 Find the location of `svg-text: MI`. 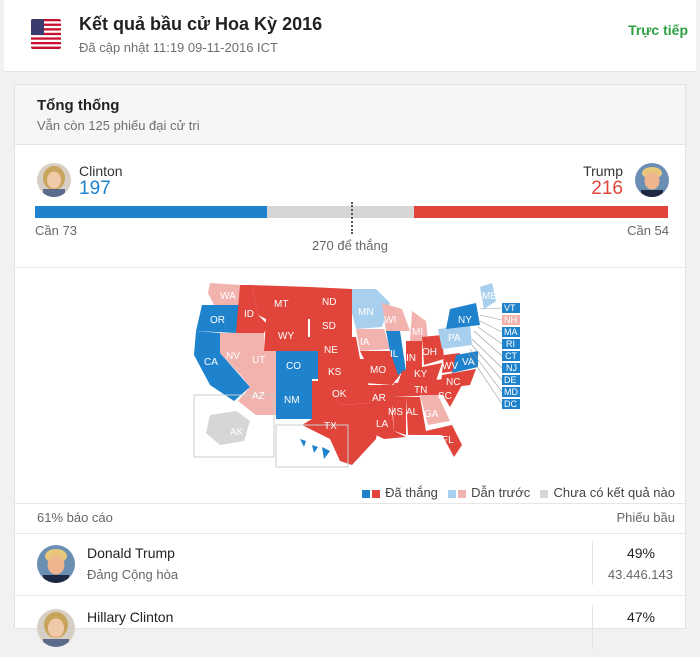

svg-text: MI is located at coordinates (417, 332).